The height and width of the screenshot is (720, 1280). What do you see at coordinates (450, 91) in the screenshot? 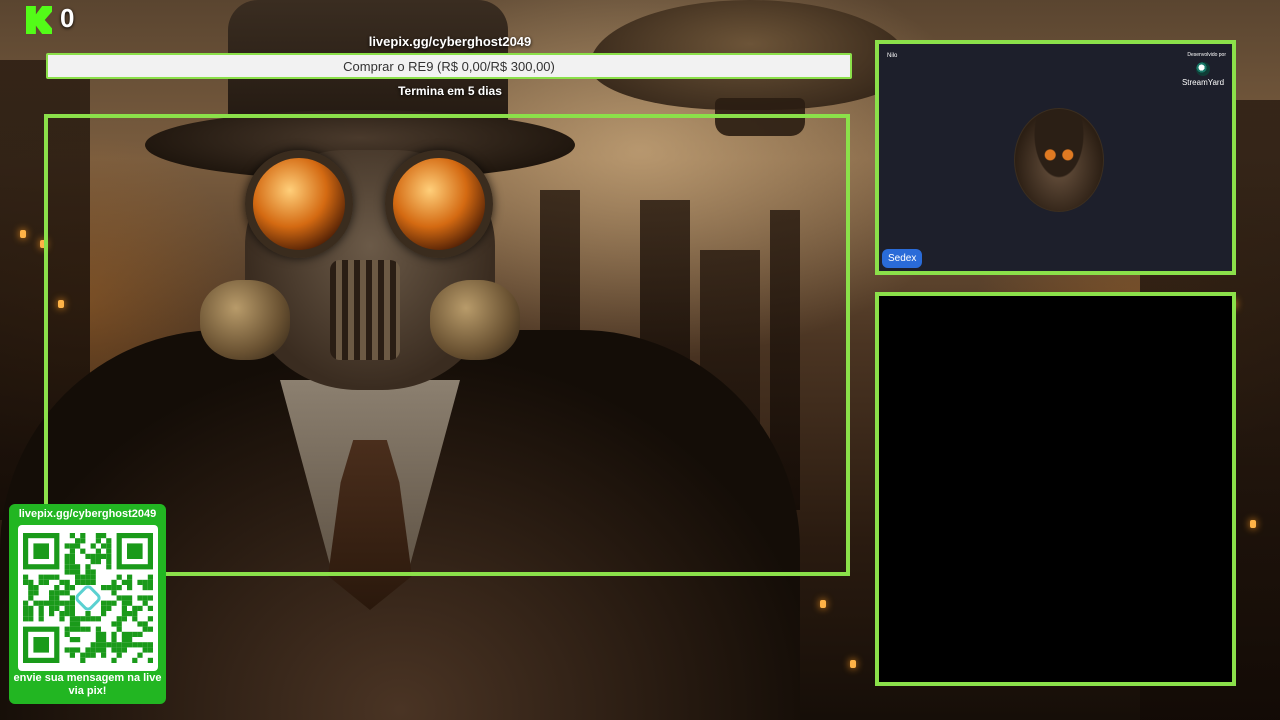
I see `goal-ends-text: Termina em 5 dias` at bounding box center [450, 91].